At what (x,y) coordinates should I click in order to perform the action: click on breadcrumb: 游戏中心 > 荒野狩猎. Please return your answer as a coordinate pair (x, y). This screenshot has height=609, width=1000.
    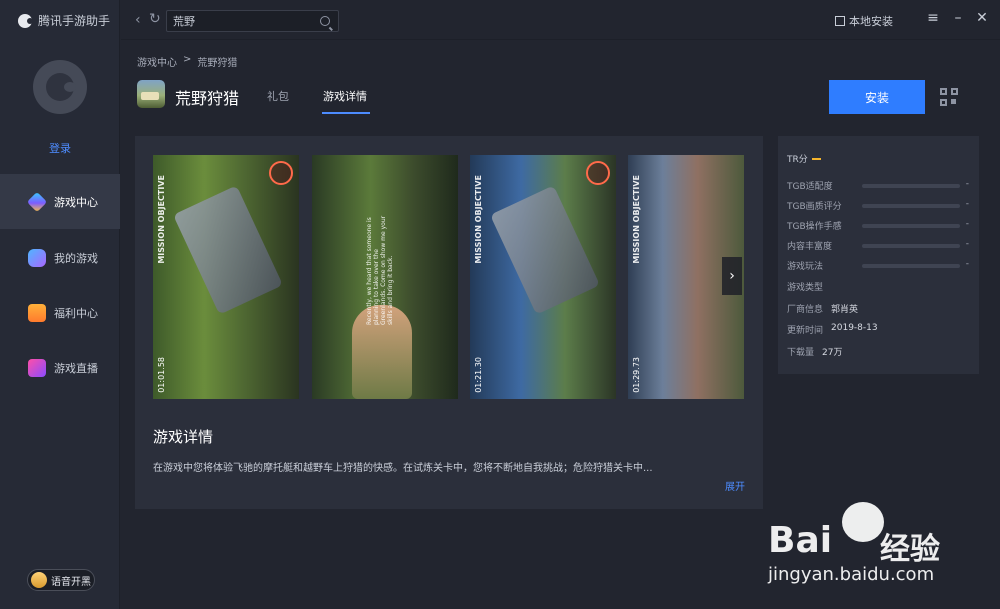
    Looking at the image, I should click on (187, 61).